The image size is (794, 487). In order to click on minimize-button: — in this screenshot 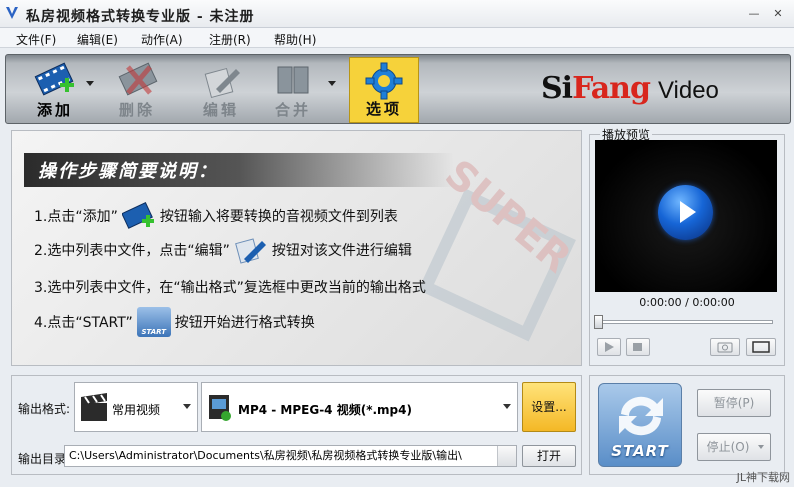, I will do `click(754, 14)`.